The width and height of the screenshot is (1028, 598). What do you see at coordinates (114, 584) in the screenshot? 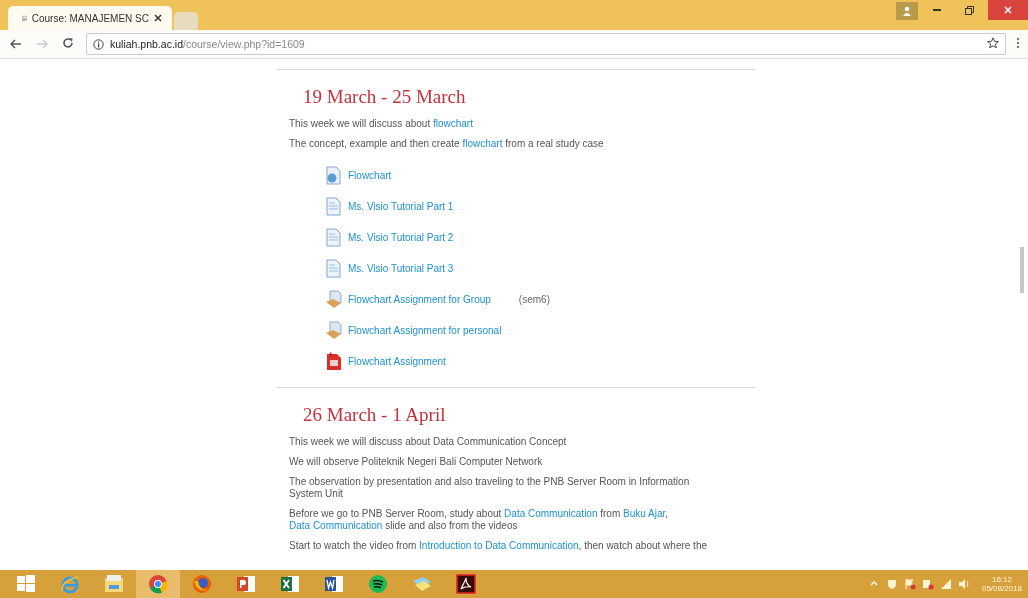
I see `folder-icon` at bounding box center [114, 584].